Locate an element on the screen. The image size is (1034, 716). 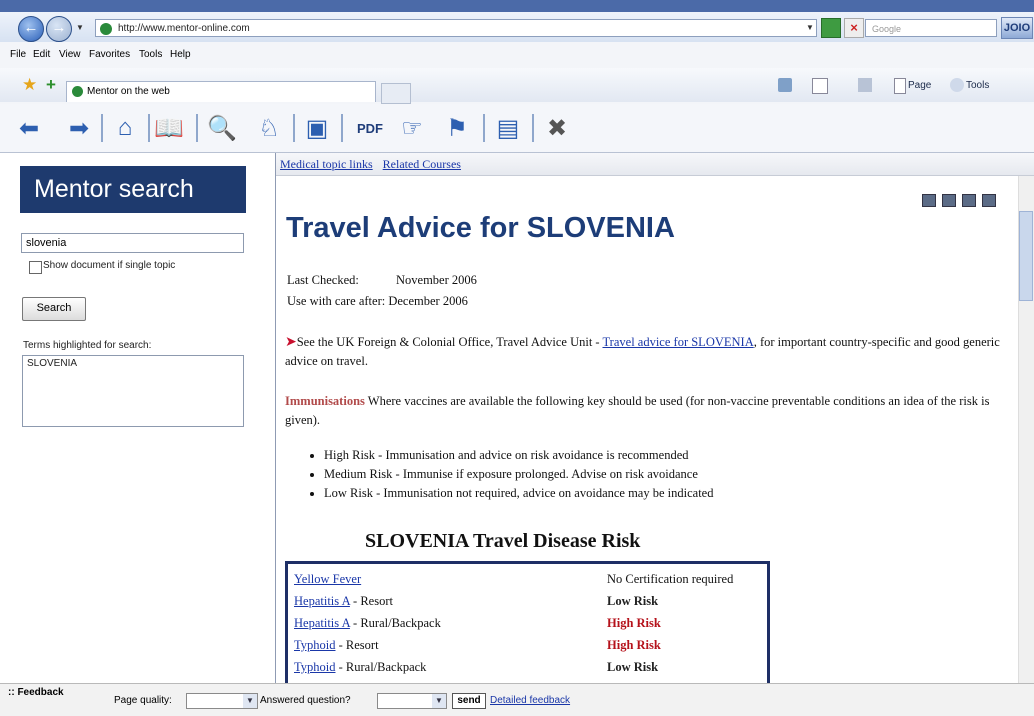
search-go-button: JOIO is located at coordinates (1017, 28).